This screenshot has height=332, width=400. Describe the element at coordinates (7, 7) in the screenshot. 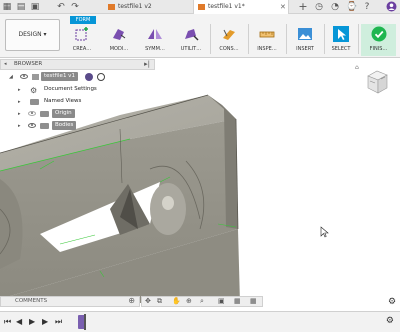

I see `data-panel-icon: ▦` at that location.